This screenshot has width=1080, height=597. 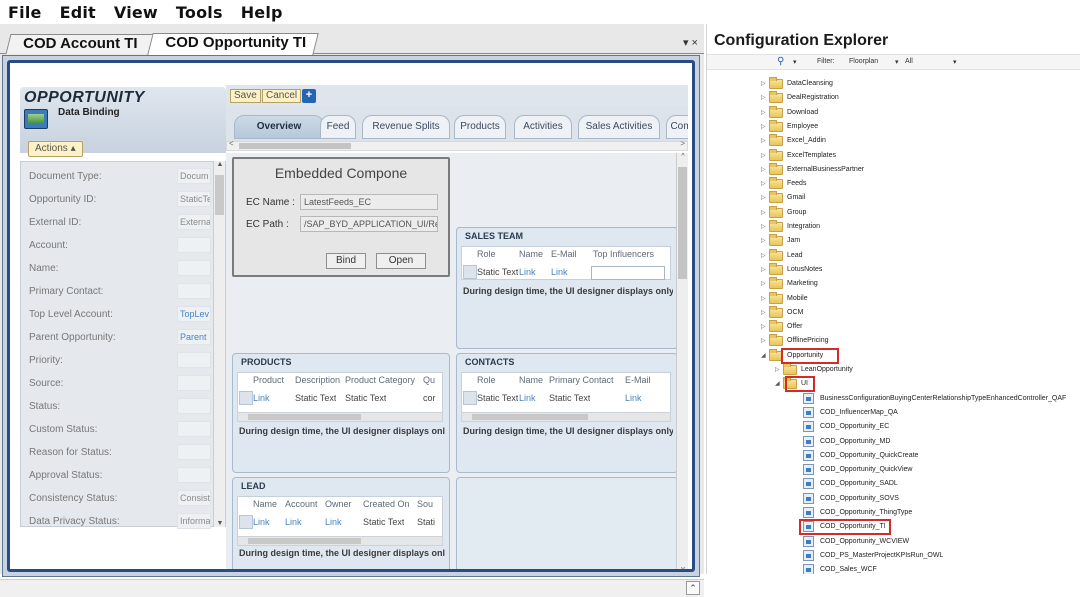 I want to click on filter-select: Floorplan, so click(x=863, y=61).